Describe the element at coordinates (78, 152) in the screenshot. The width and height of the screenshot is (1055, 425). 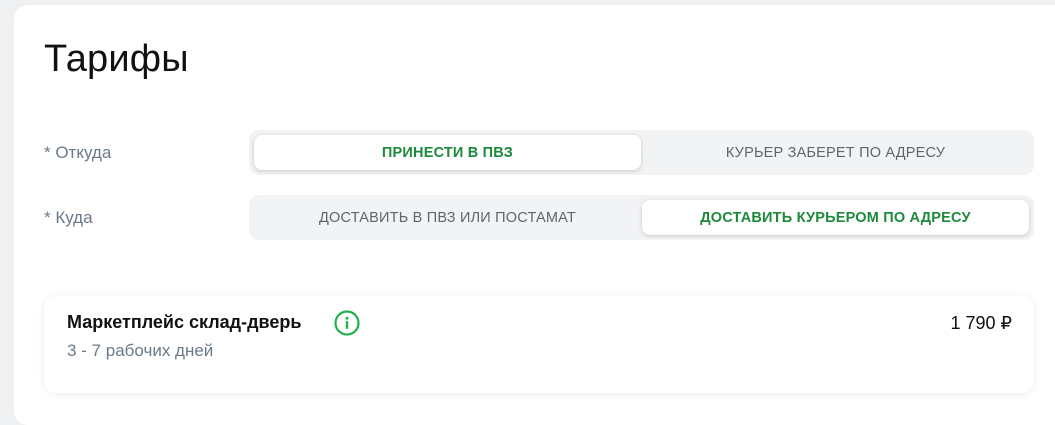
I see `from-label: * Откуда` at that location.